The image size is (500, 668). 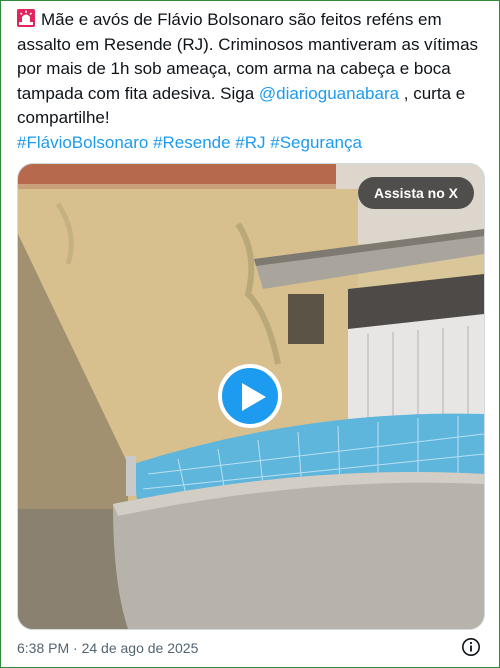 What do you see at coordinates (471, 647) in the screenshot?
I see `info-icon` at bounding box center [471, 647].